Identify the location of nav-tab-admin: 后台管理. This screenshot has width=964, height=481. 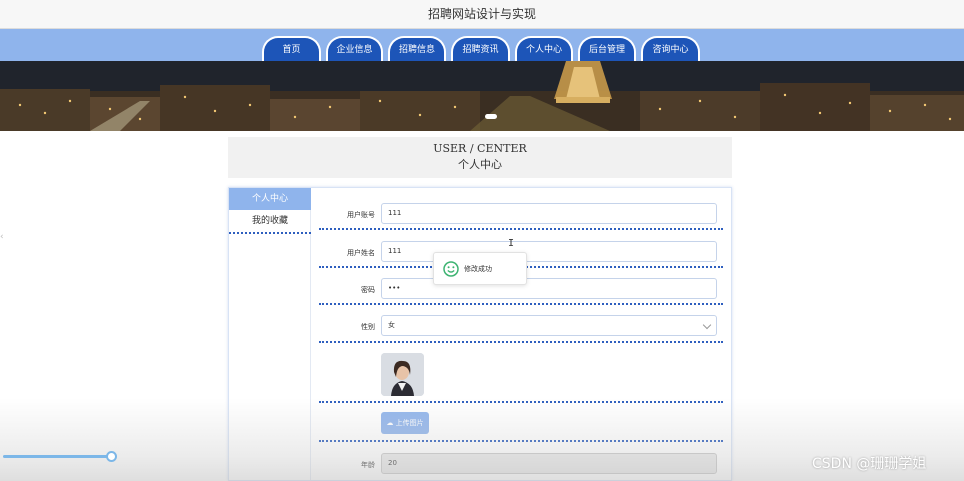
(607, 48).